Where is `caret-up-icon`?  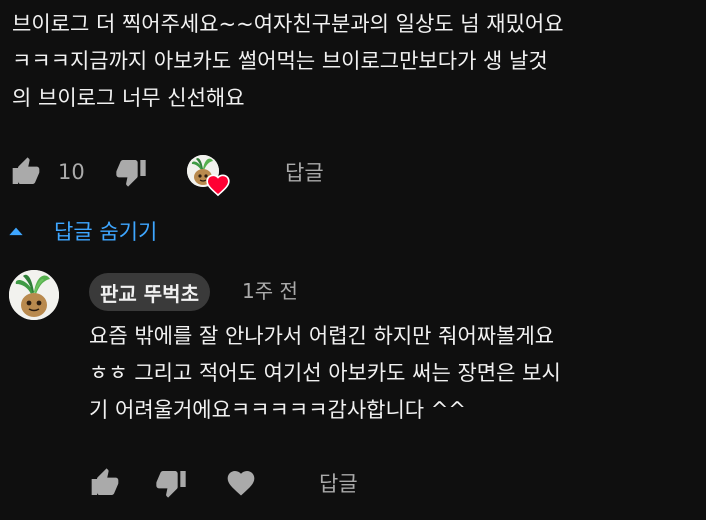
caret-up-icon is located at coordinates (16, 231).